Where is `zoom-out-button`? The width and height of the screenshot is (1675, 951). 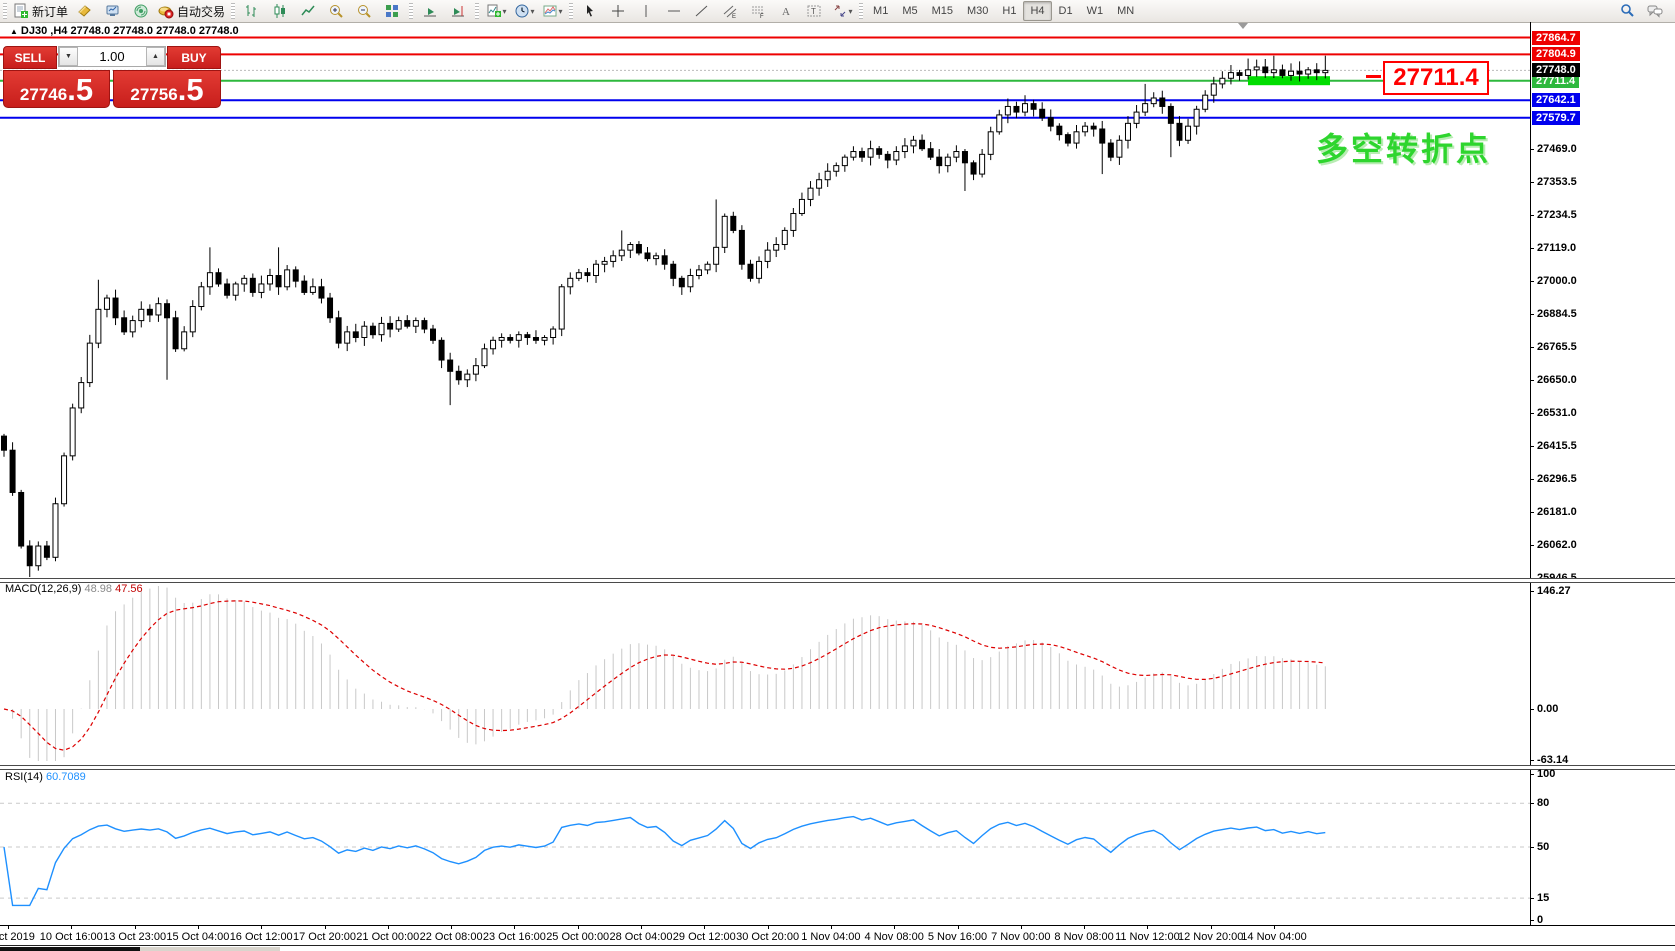
zoom-out-button is located at coordinates (364, 11).